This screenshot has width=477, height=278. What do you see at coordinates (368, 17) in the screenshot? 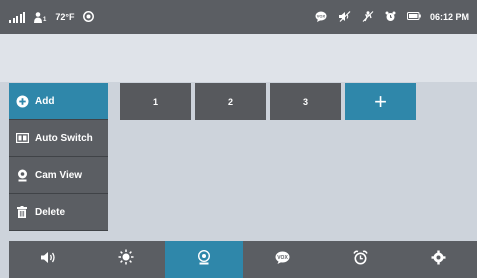
I see `motion-alert-off-icon` at bounding box center [368, 17].